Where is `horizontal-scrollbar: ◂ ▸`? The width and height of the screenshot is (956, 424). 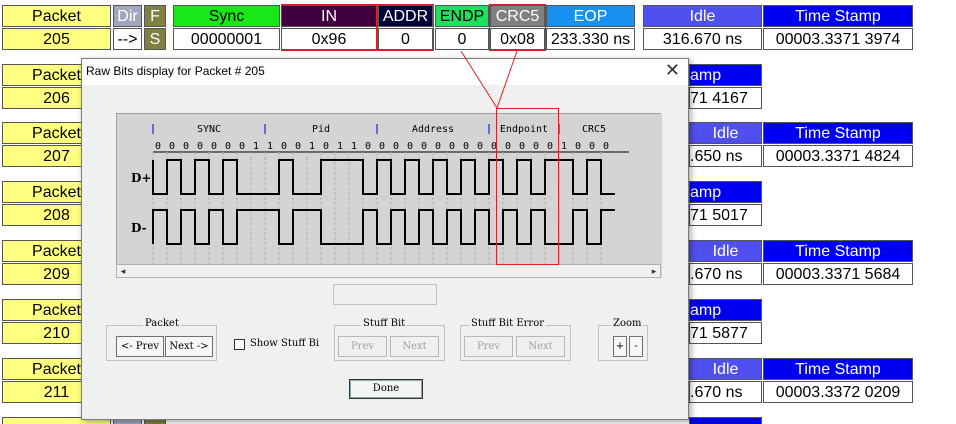
horizontal-scrollbar: ◂ ▸ is located at coordinates (388, 271).